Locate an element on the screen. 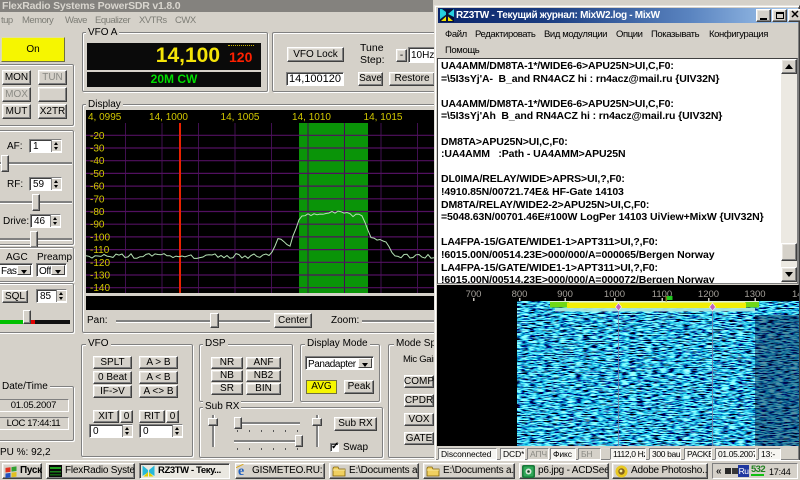  svg-text: -110 is located at coordinates (100, 250).